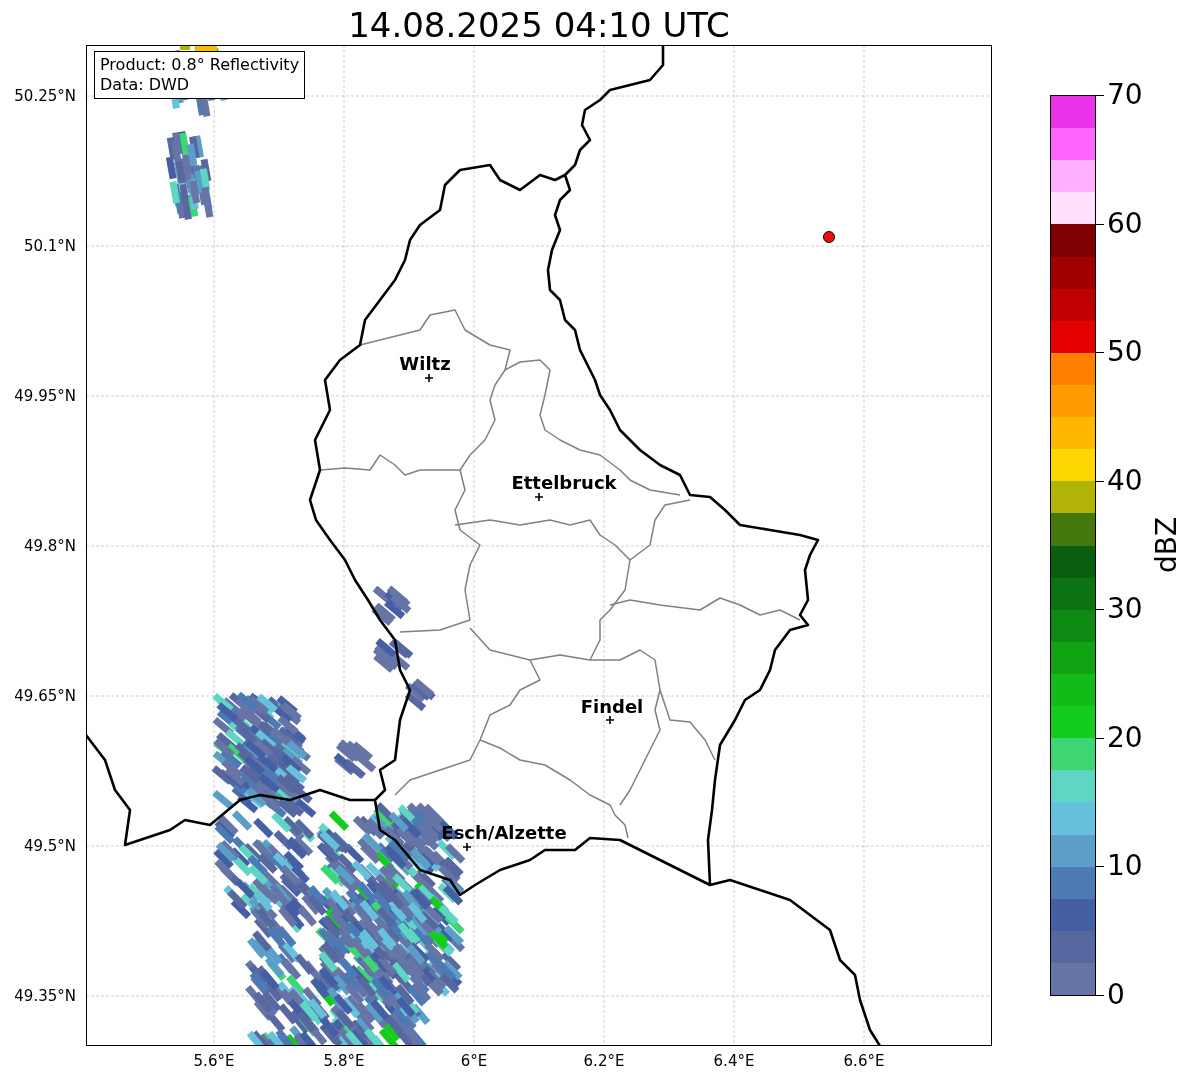 This screenshot has height=1081, width=1184. What do you see at coordinates (344, 1061) in the screenshot?
I see `x-tick-label: 5.8°E` at bounding box center [344, 1061].